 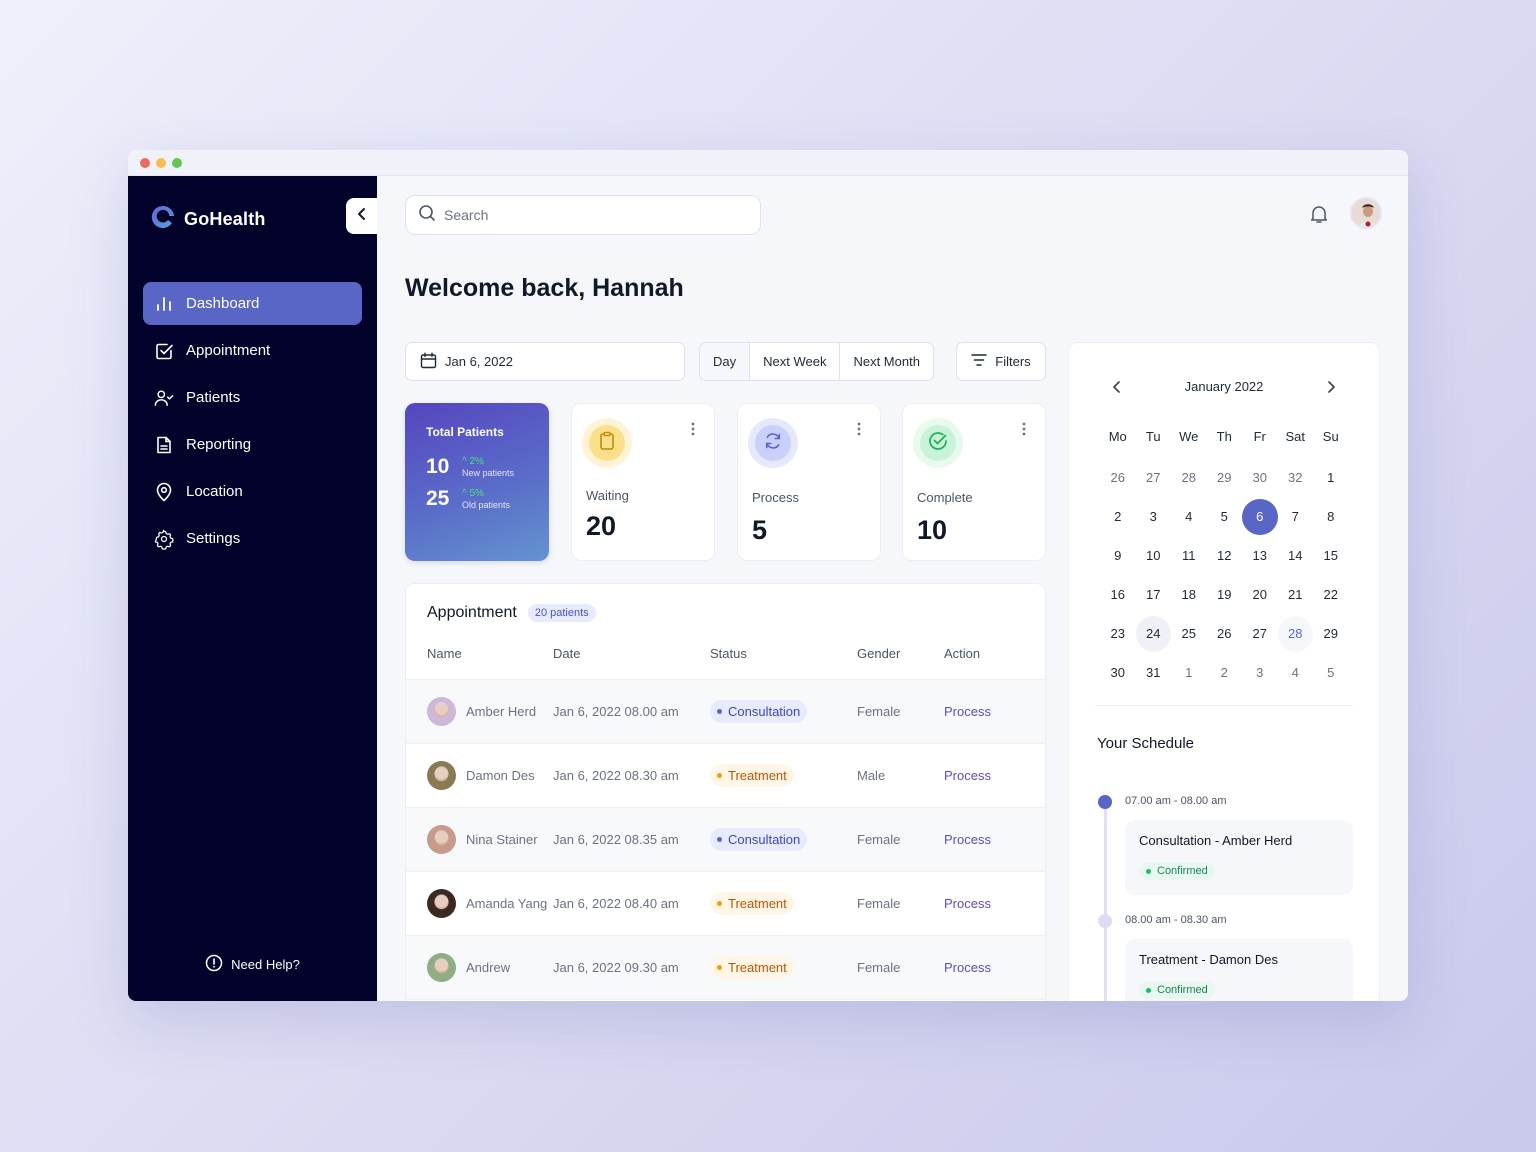 What do you see at coordinates (479, 775) in the screenshot?
I see `cell-name: Damon Des` at bounding box center [479, 775].